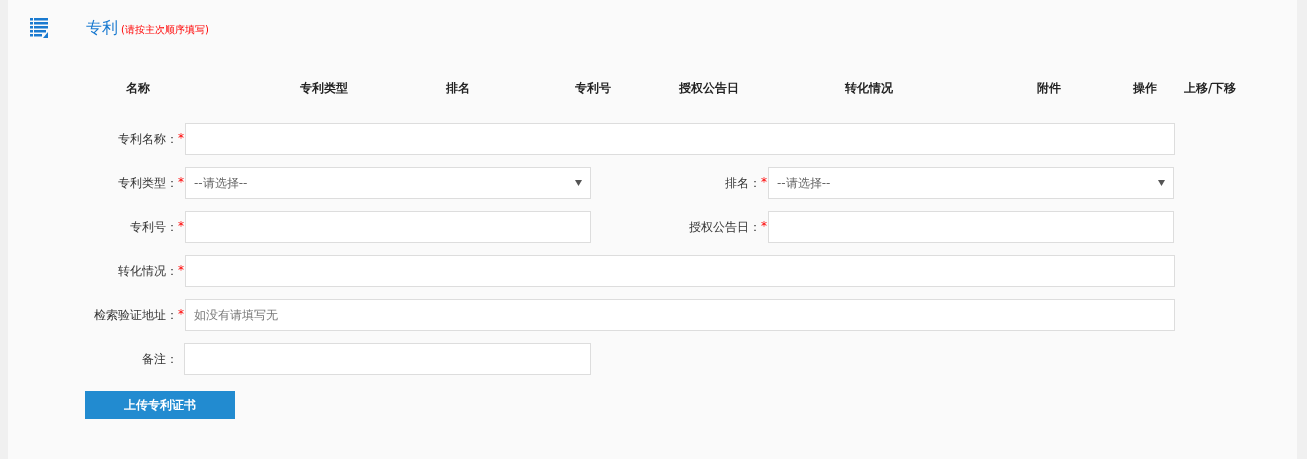 The image size is (1307, 459). Describe the element at coordinates (165, 30) in the screenshot. I see `section-note: (请按主次顺序填写)` at that location.